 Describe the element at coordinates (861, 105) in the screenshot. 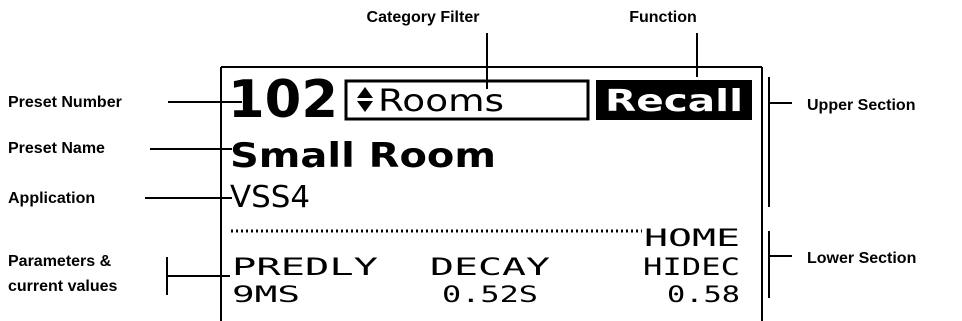

I see `callout-upper-section: Upper Section` at that location.